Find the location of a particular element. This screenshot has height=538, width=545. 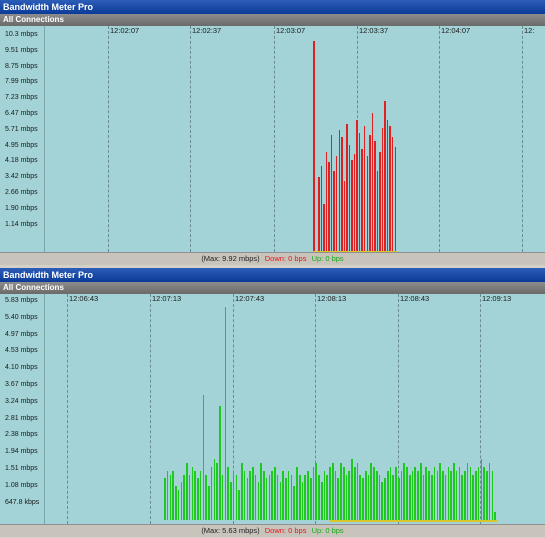

y-tick-label: 4.18 mbps is located at coordinates (21, 161).